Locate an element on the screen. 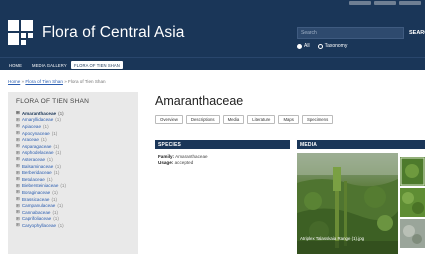 The image size is (425, 254). family-name: Betulaceae is located at coordinates (33, 179).